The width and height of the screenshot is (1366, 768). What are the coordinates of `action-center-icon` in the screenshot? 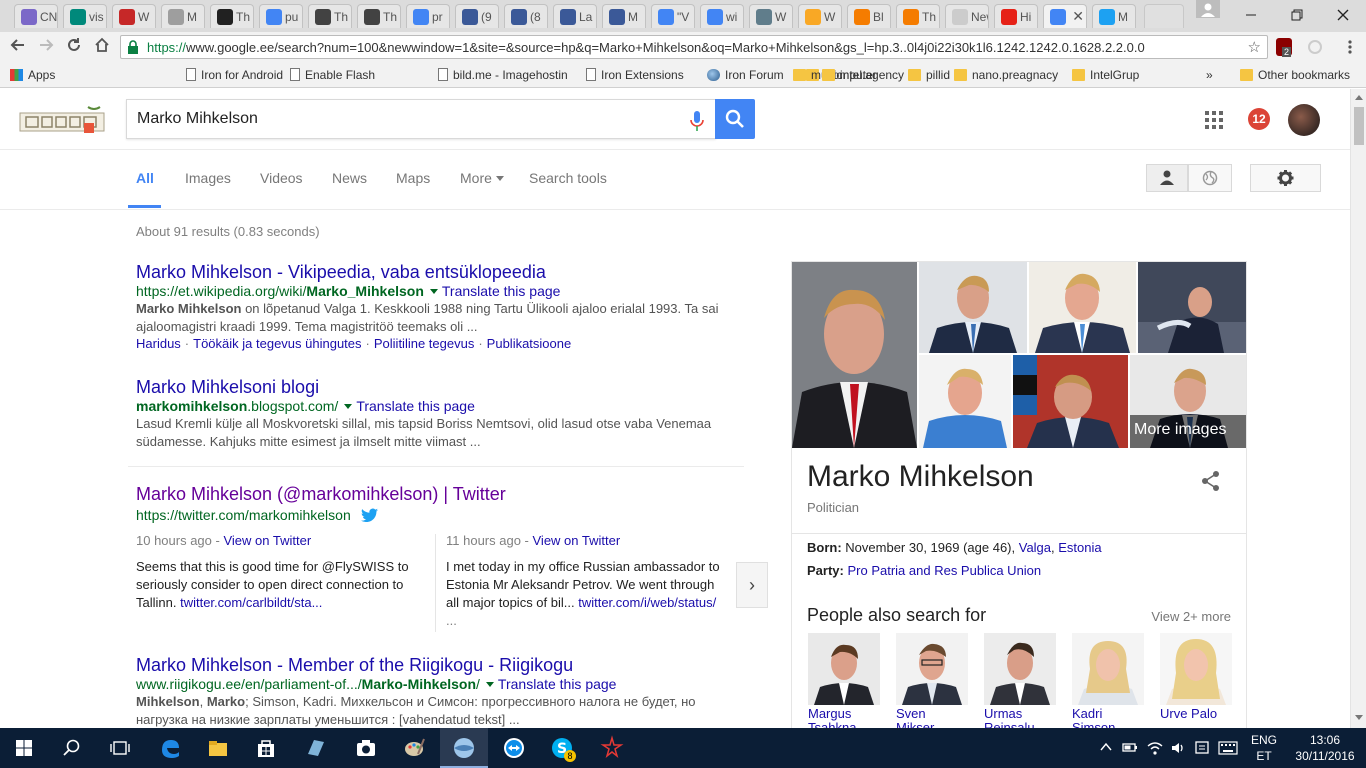 It's located at (1202, 748).